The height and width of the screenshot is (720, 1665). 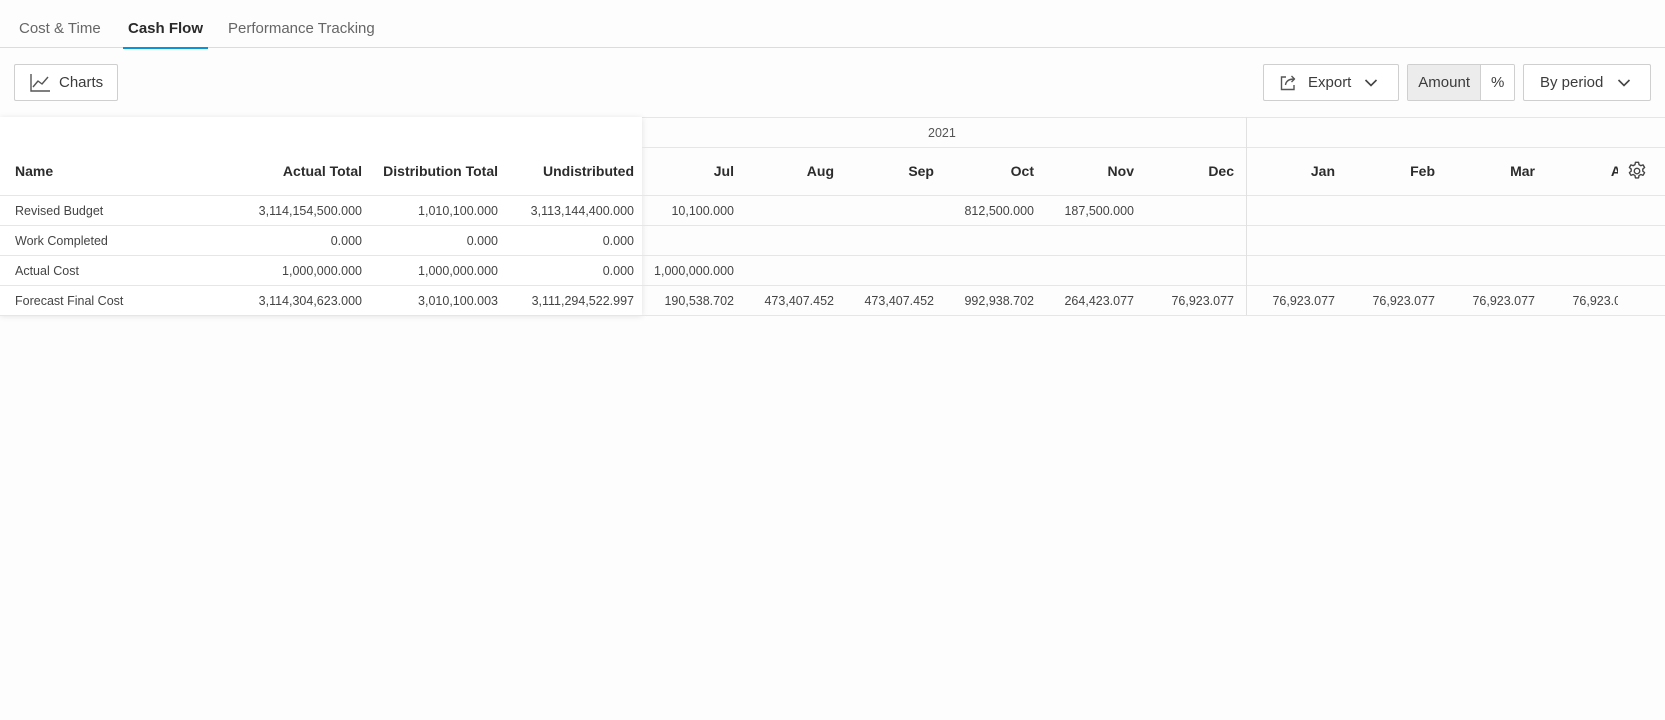 I want to click on tab-cost-time: Cost & Time, so click(x=60, y=34).